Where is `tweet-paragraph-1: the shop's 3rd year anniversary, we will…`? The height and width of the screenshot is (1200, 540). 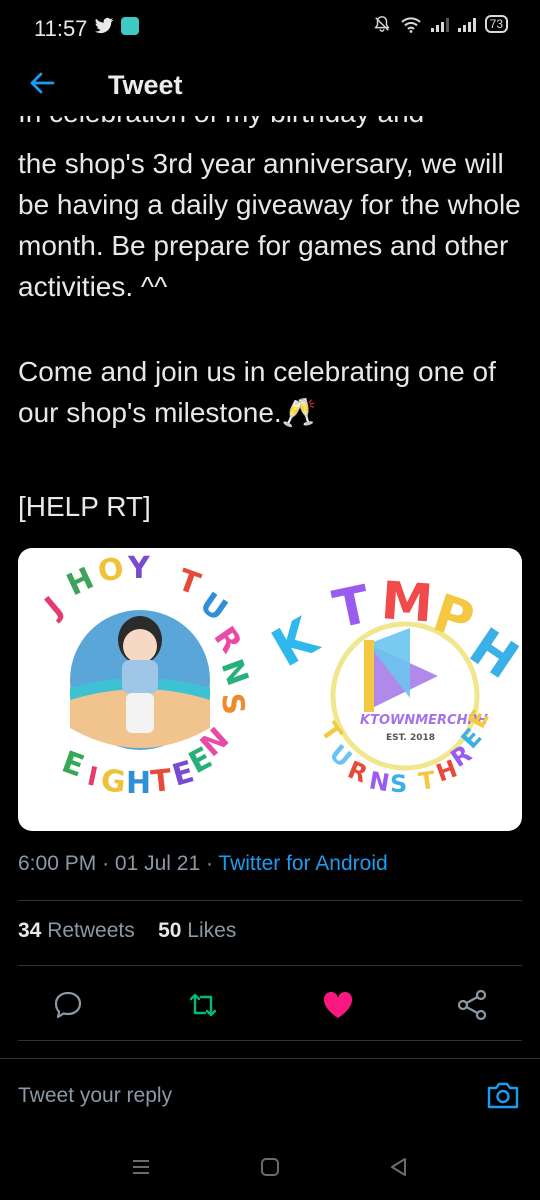
tweet-paragraph-1: the shop's 3rd year anniversary, we will… is located at coordinates (269, 225).